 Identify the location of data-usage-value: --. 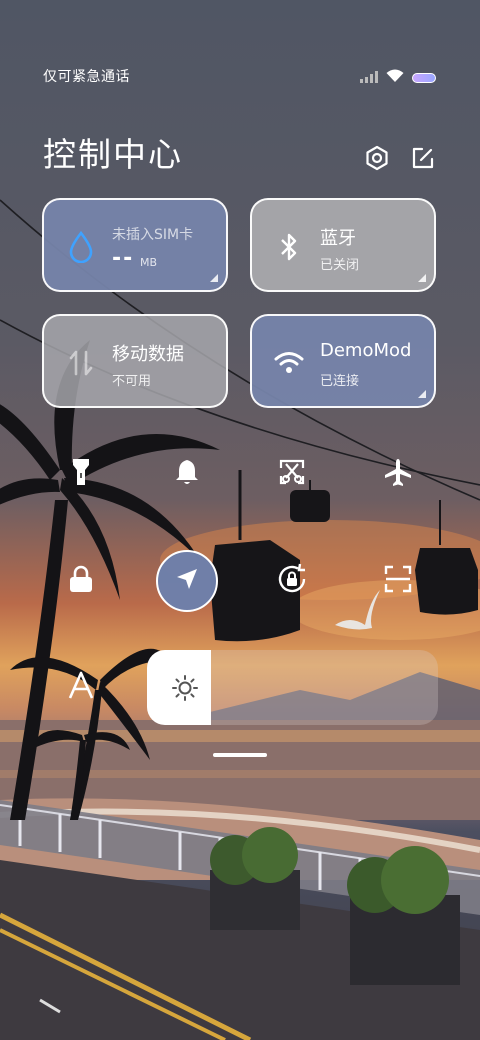
(123, 258).